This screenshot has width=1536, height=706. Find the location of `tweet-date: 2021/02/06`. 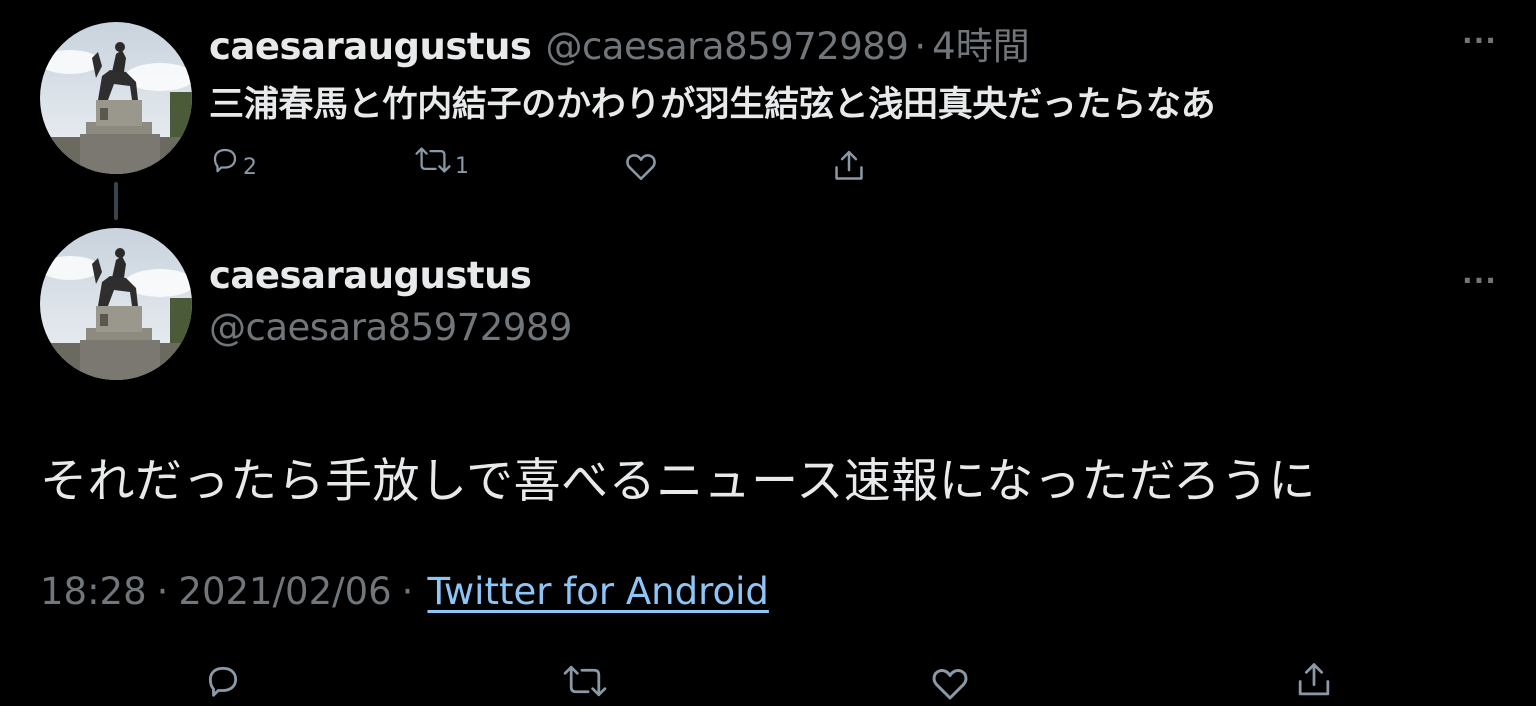

tweet-date: 2021/02/06 is located at coordinates (285, 591).